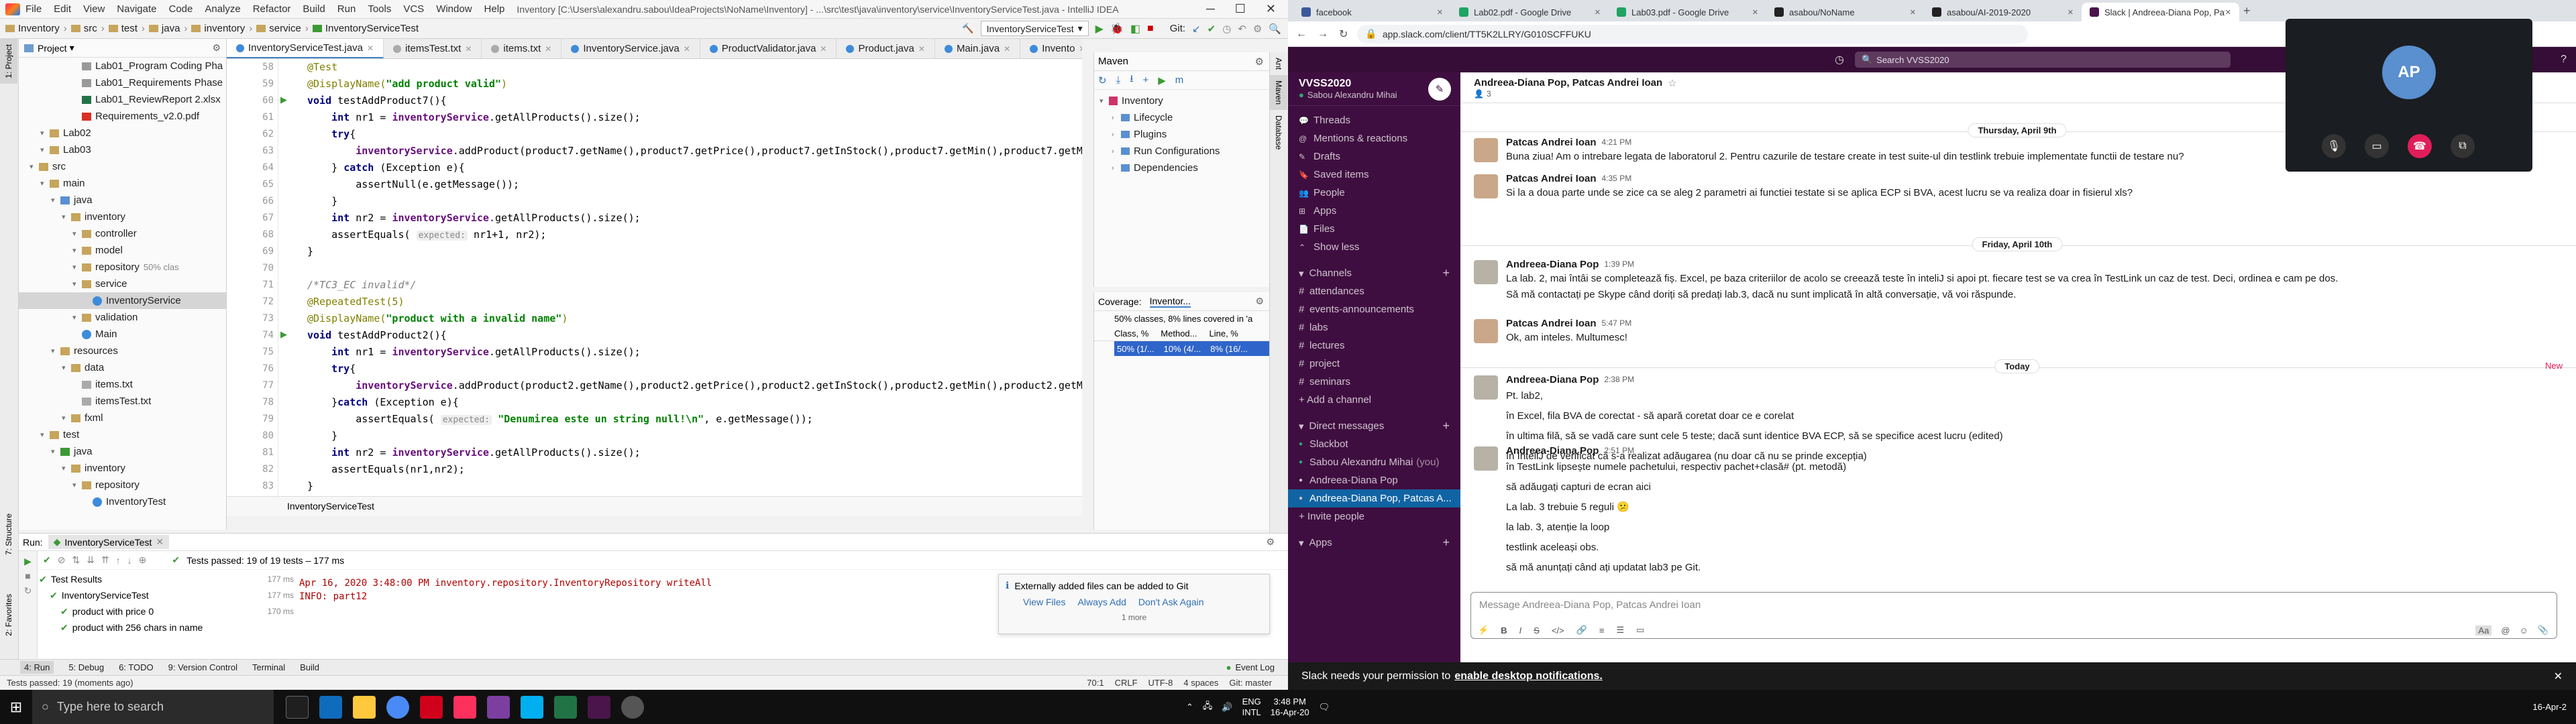  I want to click on code-line: assertEquals( expected: nr1+1, nr2);, so click(426, 235).